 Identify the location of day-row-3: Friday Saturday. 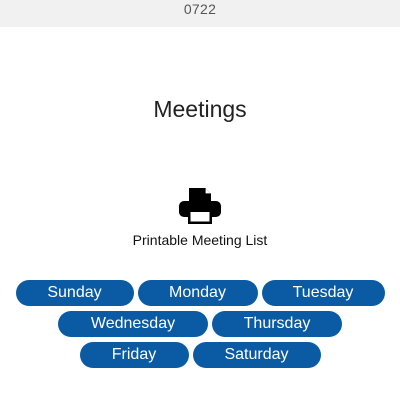
(200, 355).